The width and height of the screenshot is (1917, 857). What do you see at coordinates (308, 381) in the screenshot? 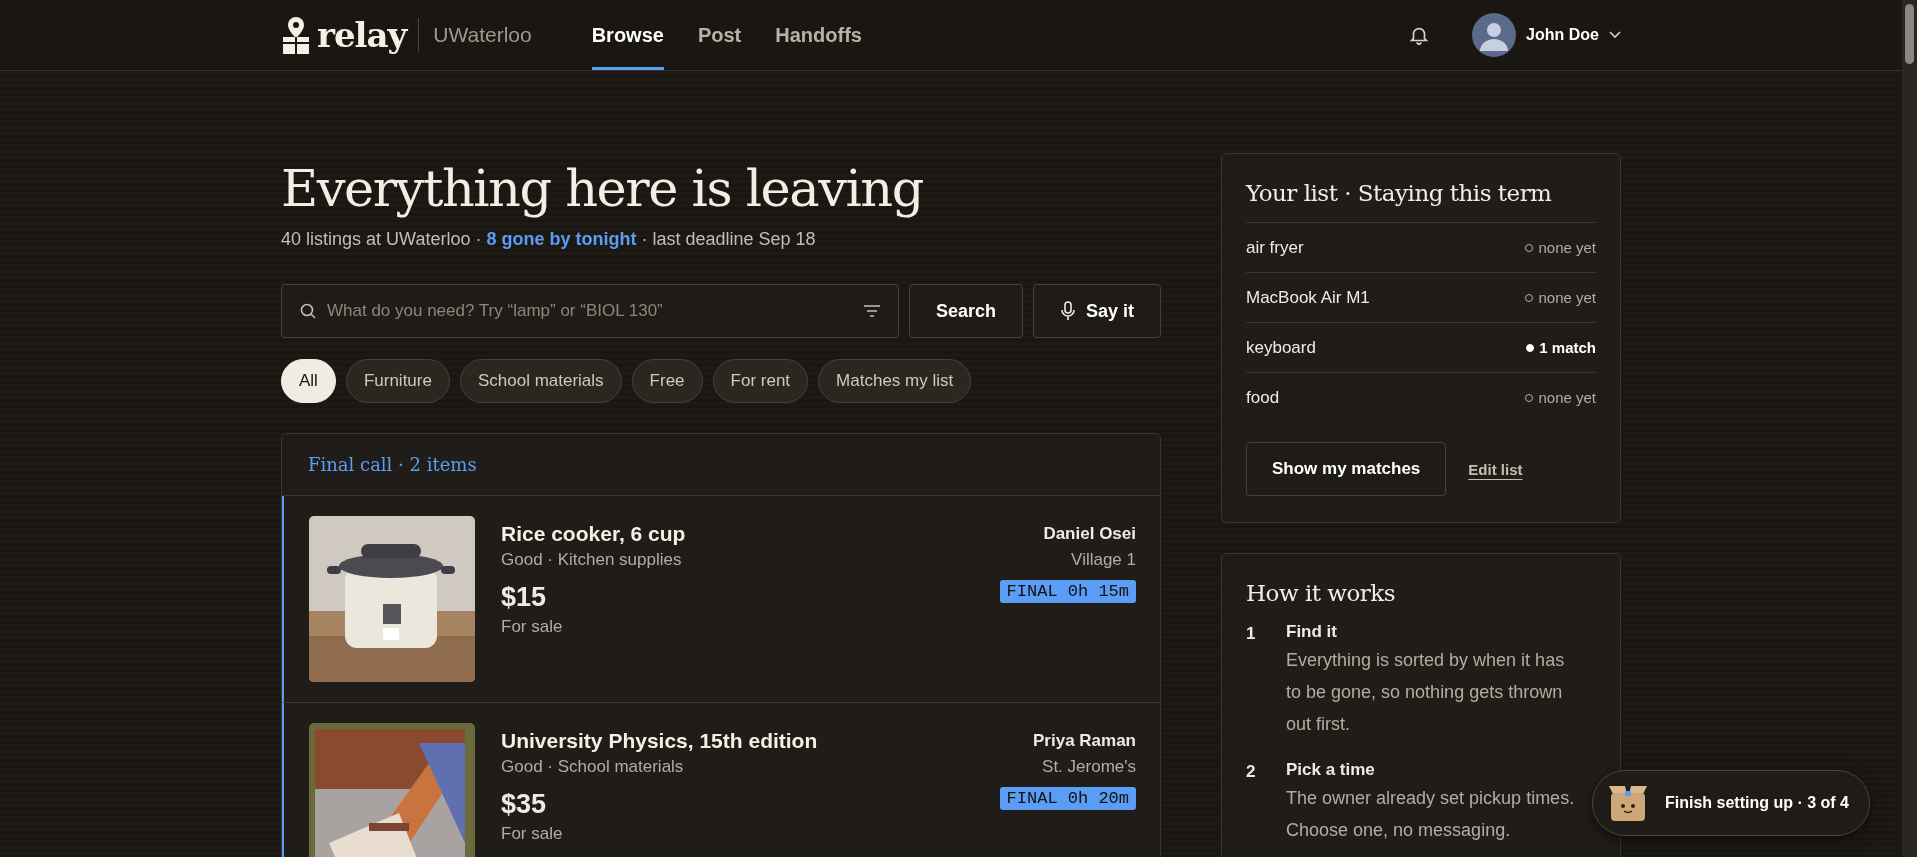
I see `filter-chip: All` at bounding box center [308, 381].